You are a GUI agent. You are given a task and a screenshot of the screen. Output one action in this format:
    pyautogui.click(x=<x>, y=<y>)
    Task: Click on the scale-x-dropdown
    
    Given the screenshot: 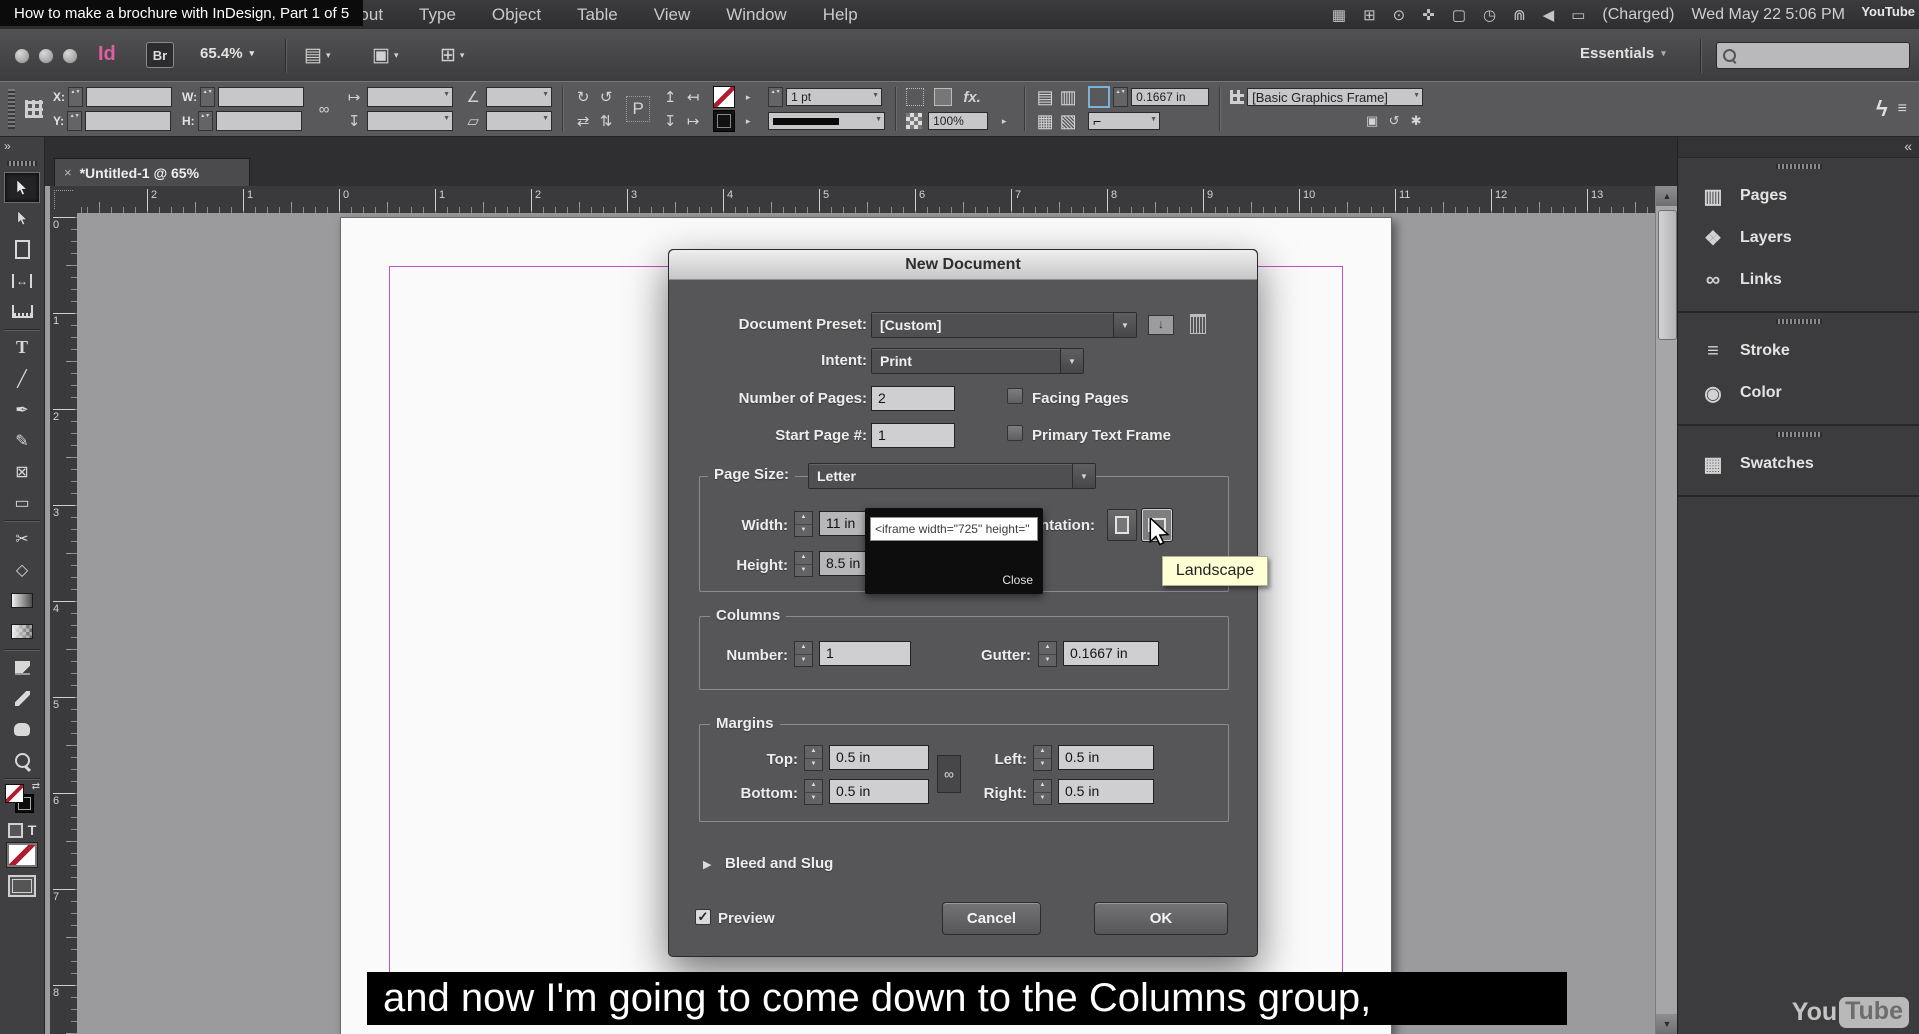 What is the action you would take?
    pyautogui.click(x=410, y=97)
    